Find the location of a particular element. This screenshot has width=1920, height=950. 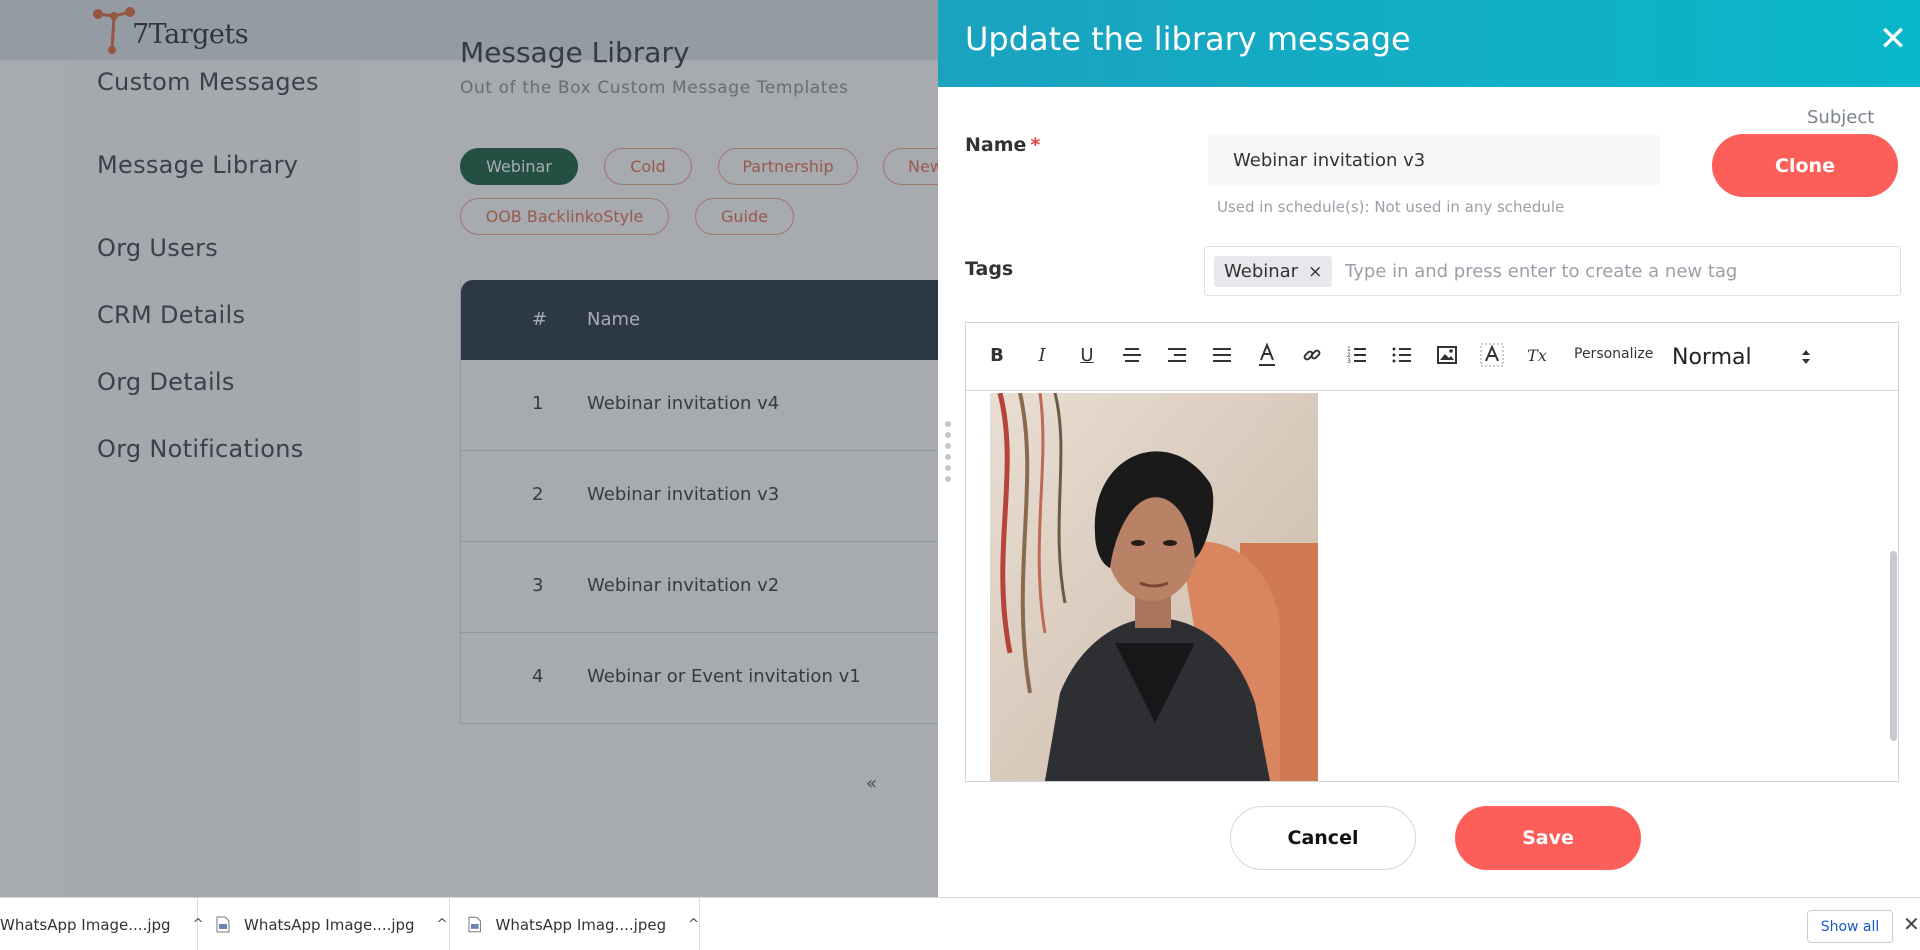

subject-label: Subject is located at coordinates (1841, 117).